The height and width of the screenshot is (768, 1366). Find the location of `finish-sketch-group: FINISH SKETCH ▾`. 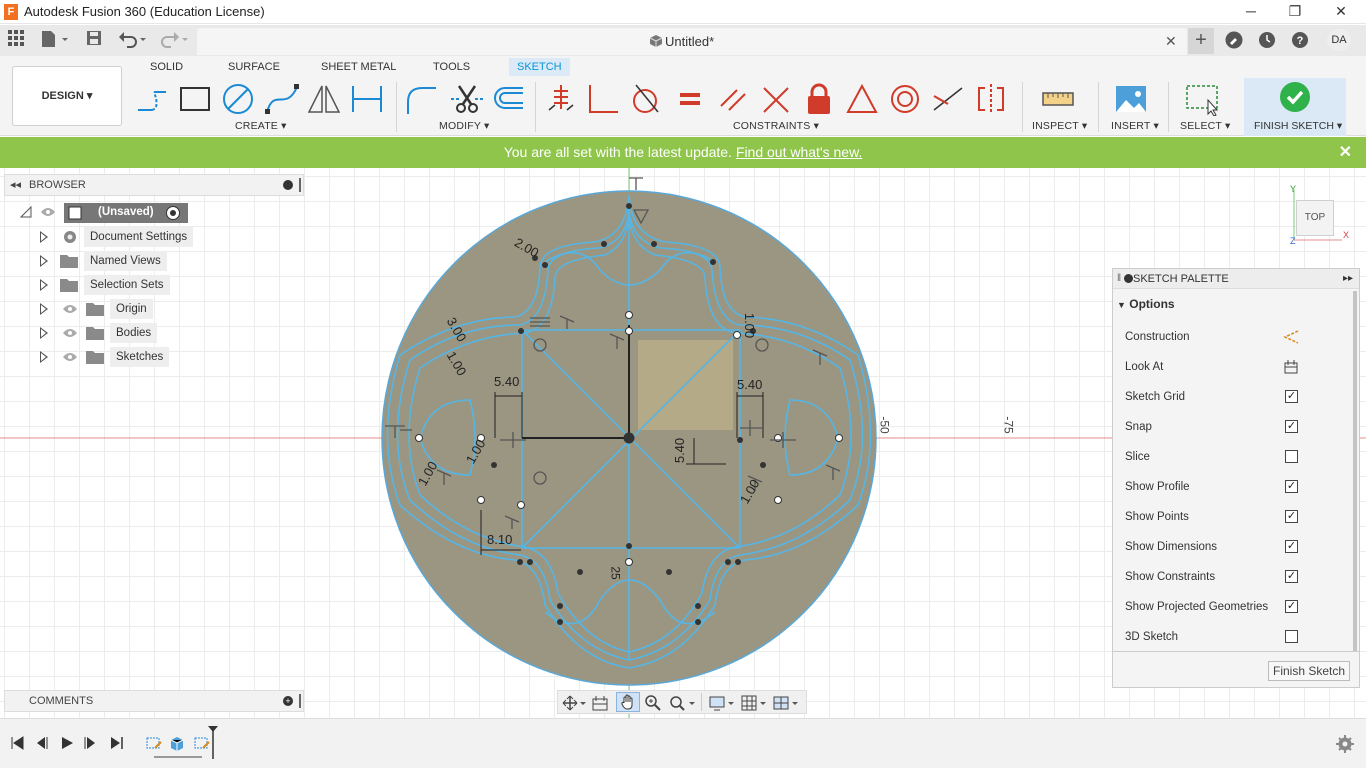

finish-sketch-group: FINISH SKETCH ▾ is located at coordinates (1295, 107).